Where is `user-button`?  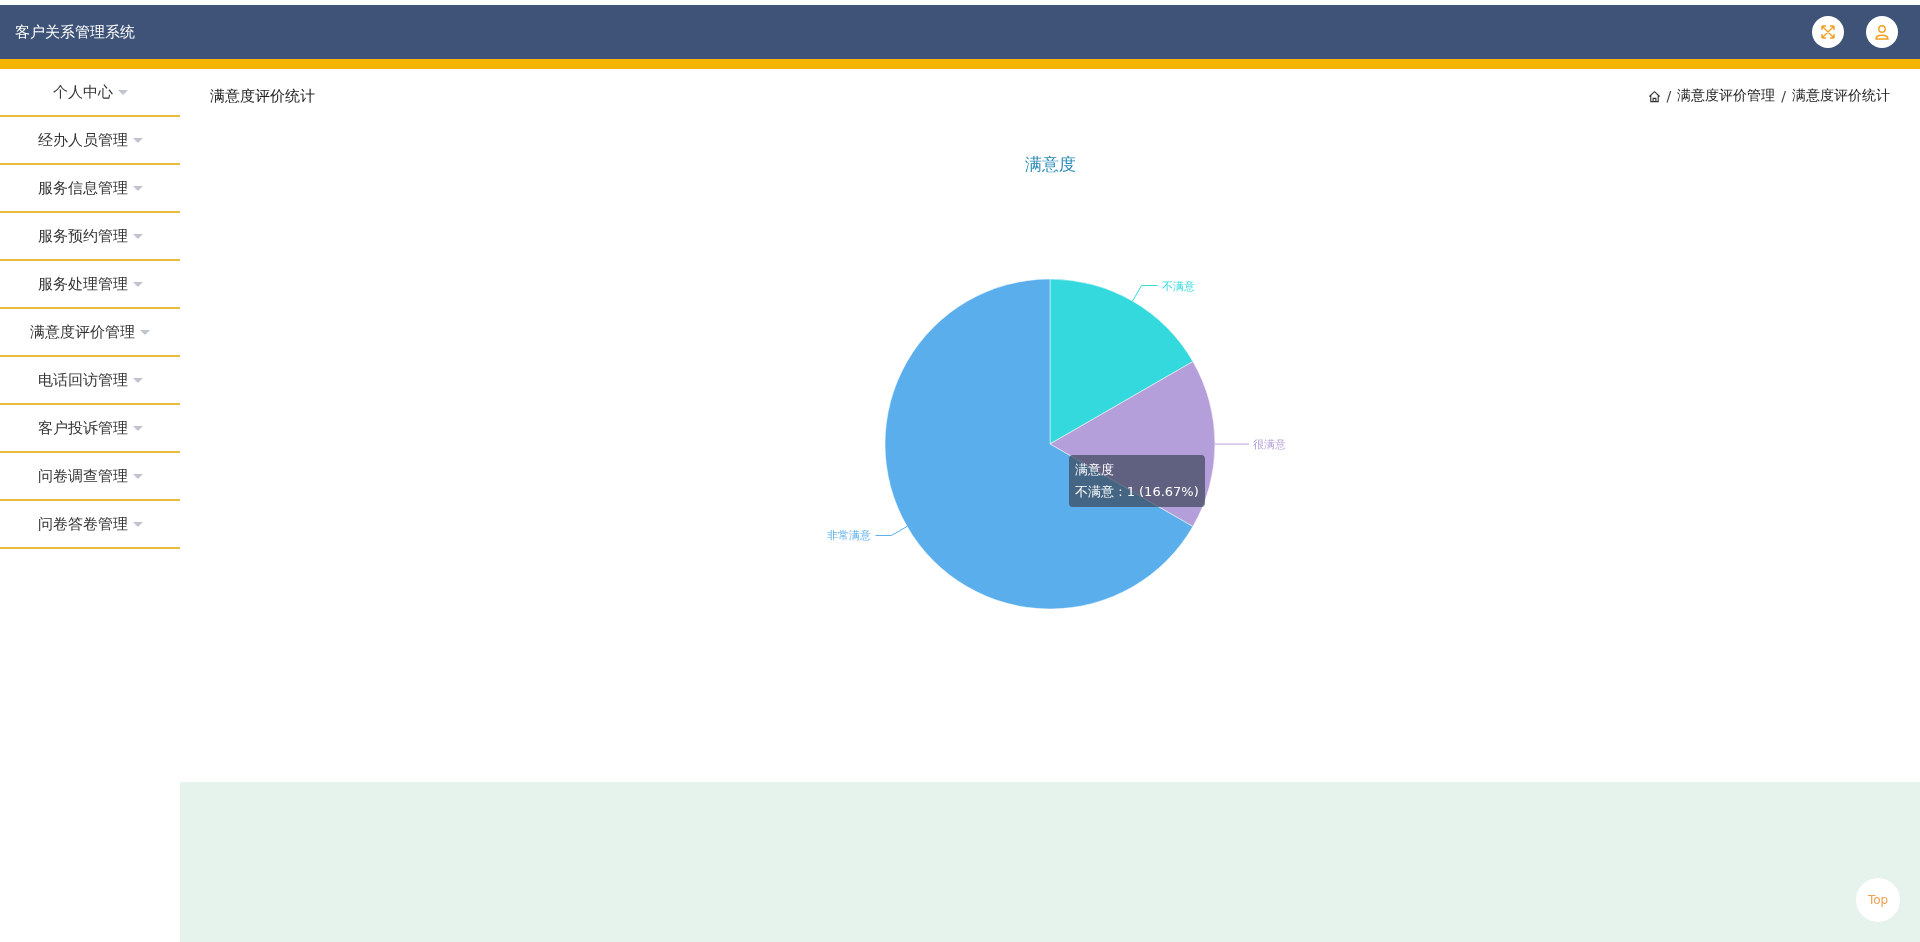 user-button is located at coordinates (1882, 32).